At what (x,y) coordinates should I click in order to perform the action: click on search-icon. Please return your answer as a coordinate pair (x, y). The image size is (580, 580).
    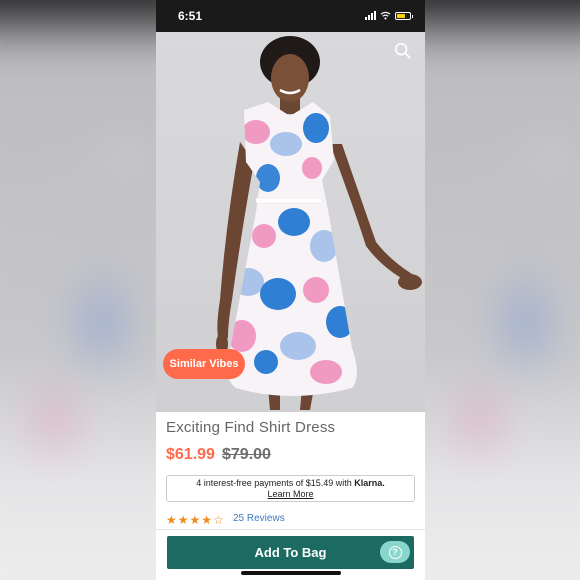
    Looking at the image, I should click on (403, 51).